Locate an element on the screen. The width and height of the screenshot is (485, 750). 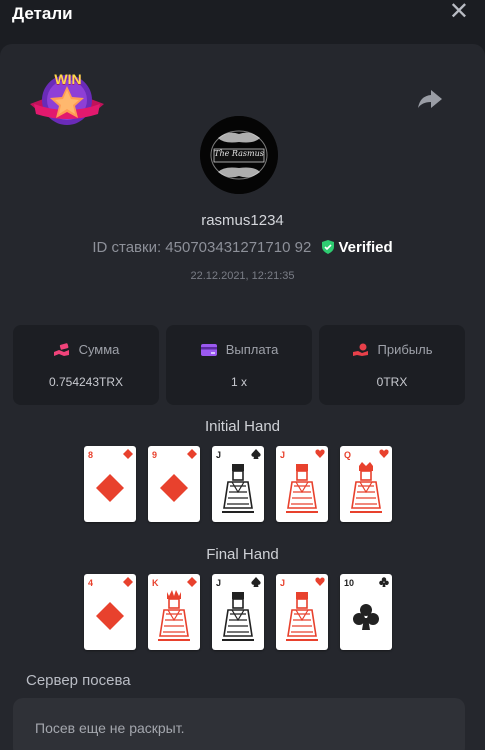
avatar: The Rasmus is located at coordinates (239, 155).